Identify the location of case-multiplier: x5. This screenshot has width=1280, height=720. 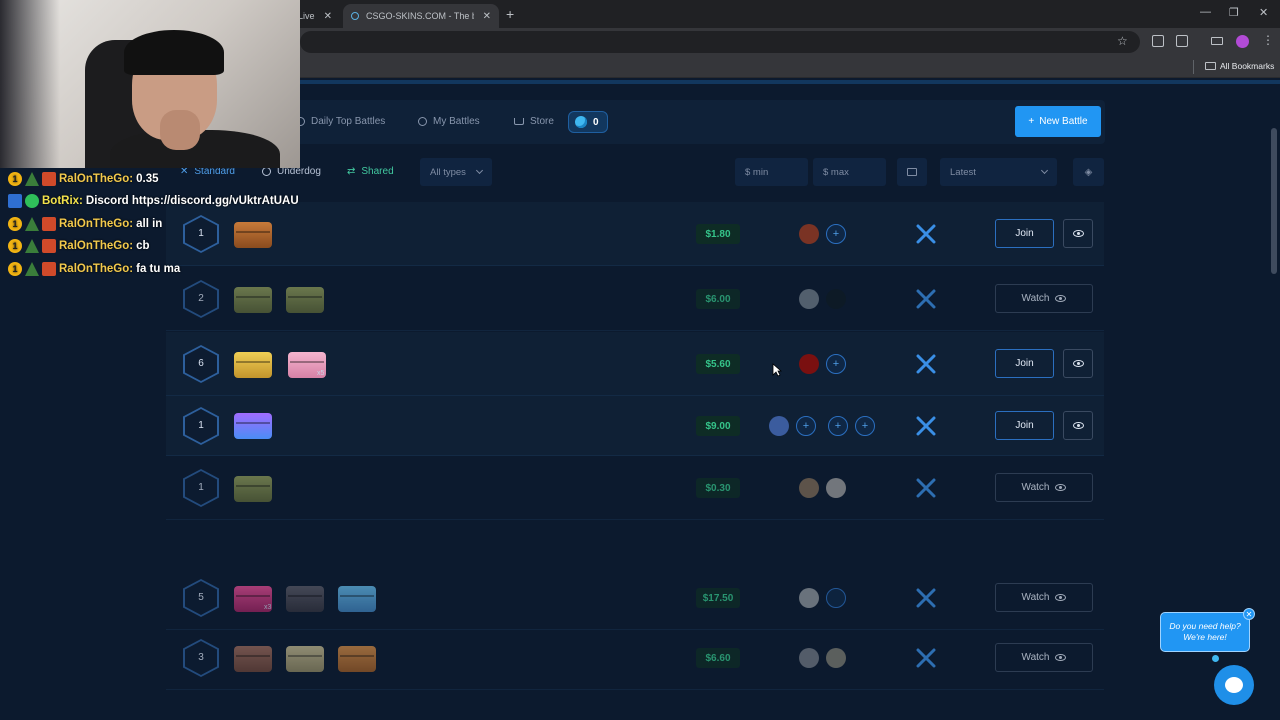
(321, 373).